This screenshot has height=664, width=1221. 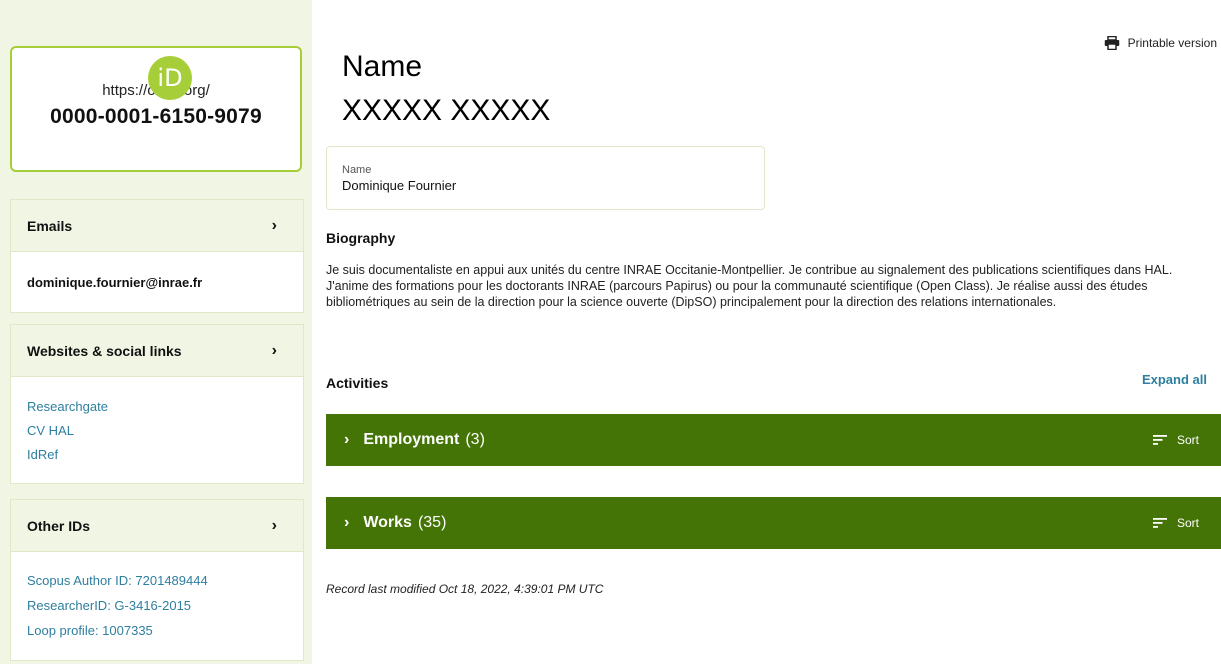 I want to click on expand-all-button: Expand all, so click(x=1174, y=379).